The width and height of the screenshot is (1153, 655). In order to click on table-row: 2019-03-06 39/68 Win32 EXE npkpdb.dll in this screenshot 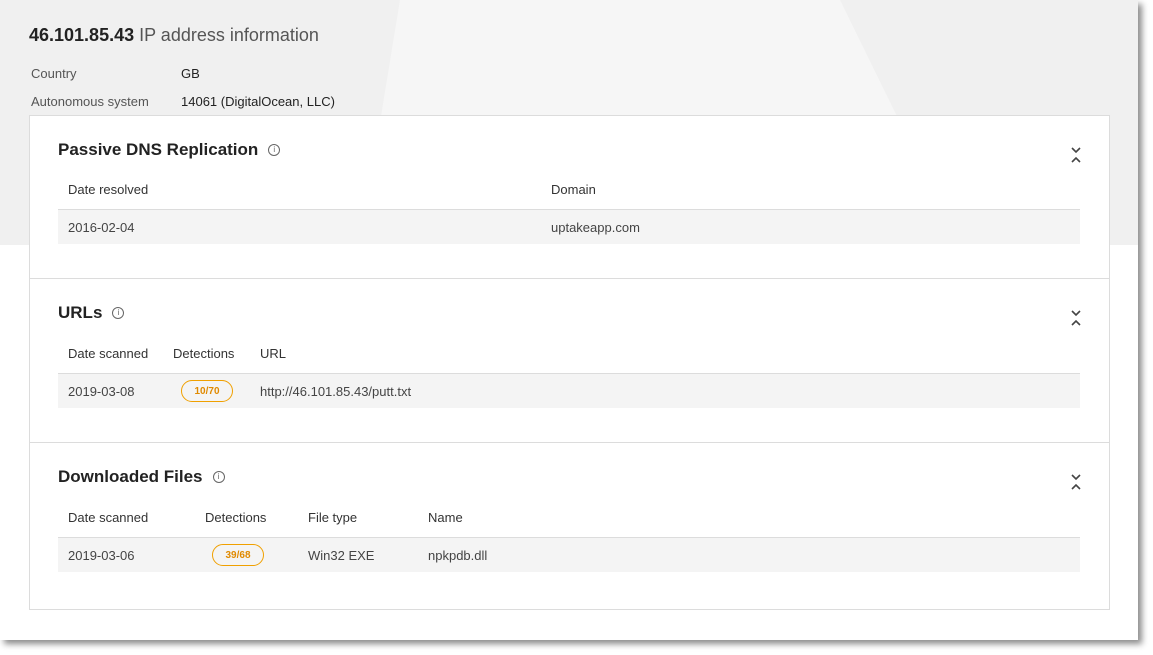, I will do `click(569, 555)`.